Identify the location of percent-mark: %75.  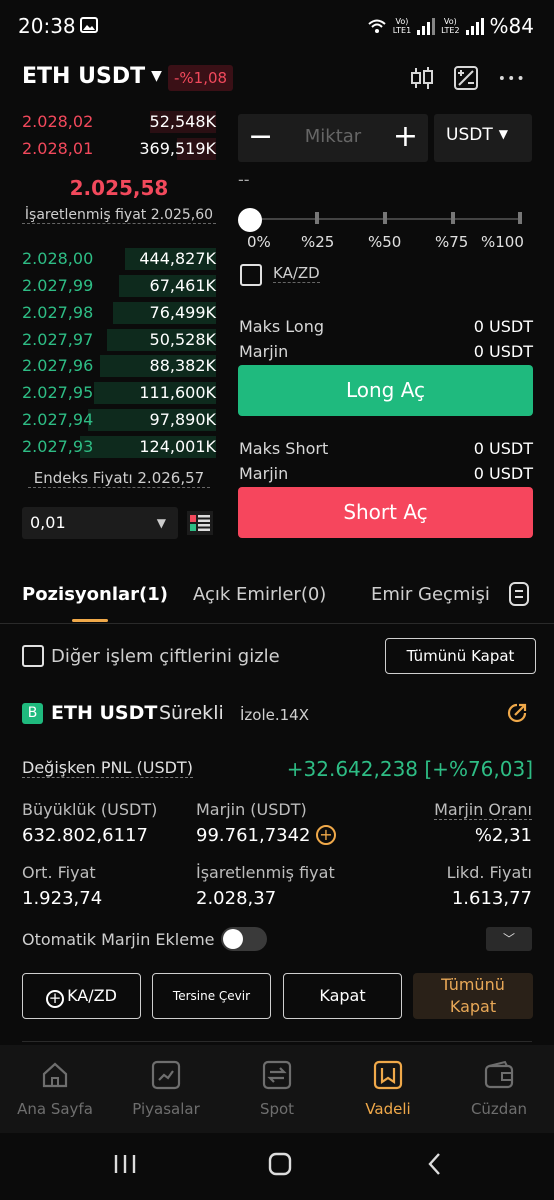
(451, 242).